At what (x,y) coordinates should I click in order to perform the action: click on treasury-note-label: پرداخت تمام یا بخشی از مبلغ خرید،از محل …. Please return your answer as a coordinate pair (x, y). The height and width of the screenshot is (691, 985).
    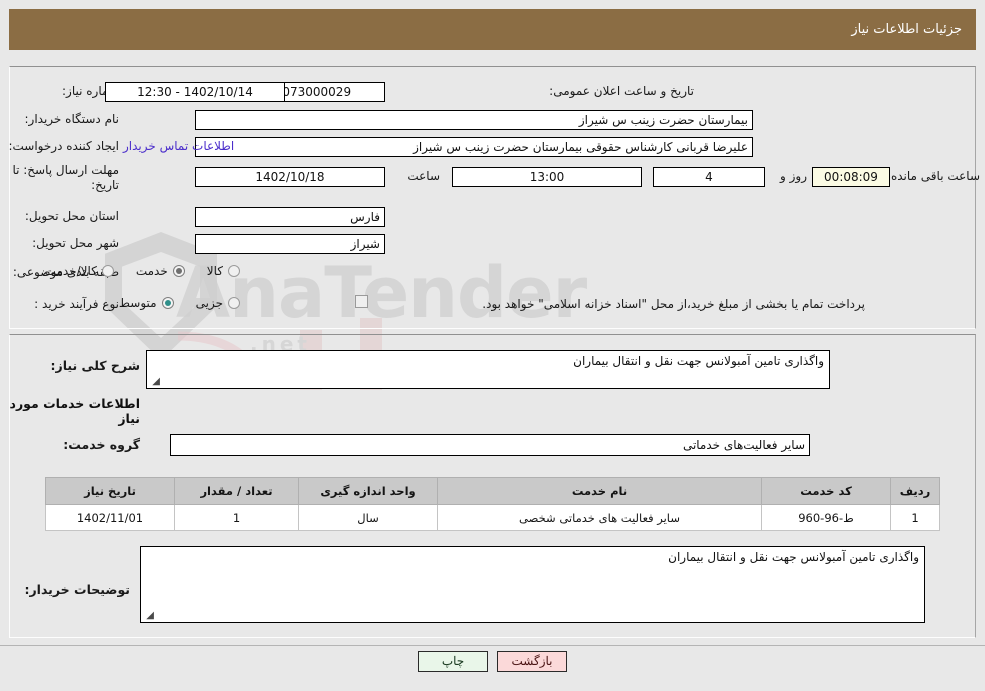
    Looking at the image, I should click on (673, 304).